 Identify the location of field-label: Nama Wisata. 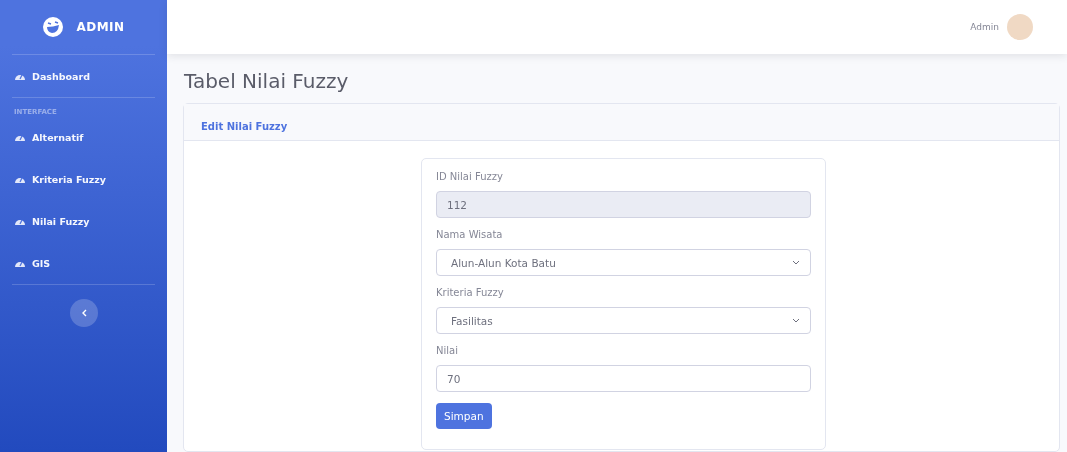
(470, 234).